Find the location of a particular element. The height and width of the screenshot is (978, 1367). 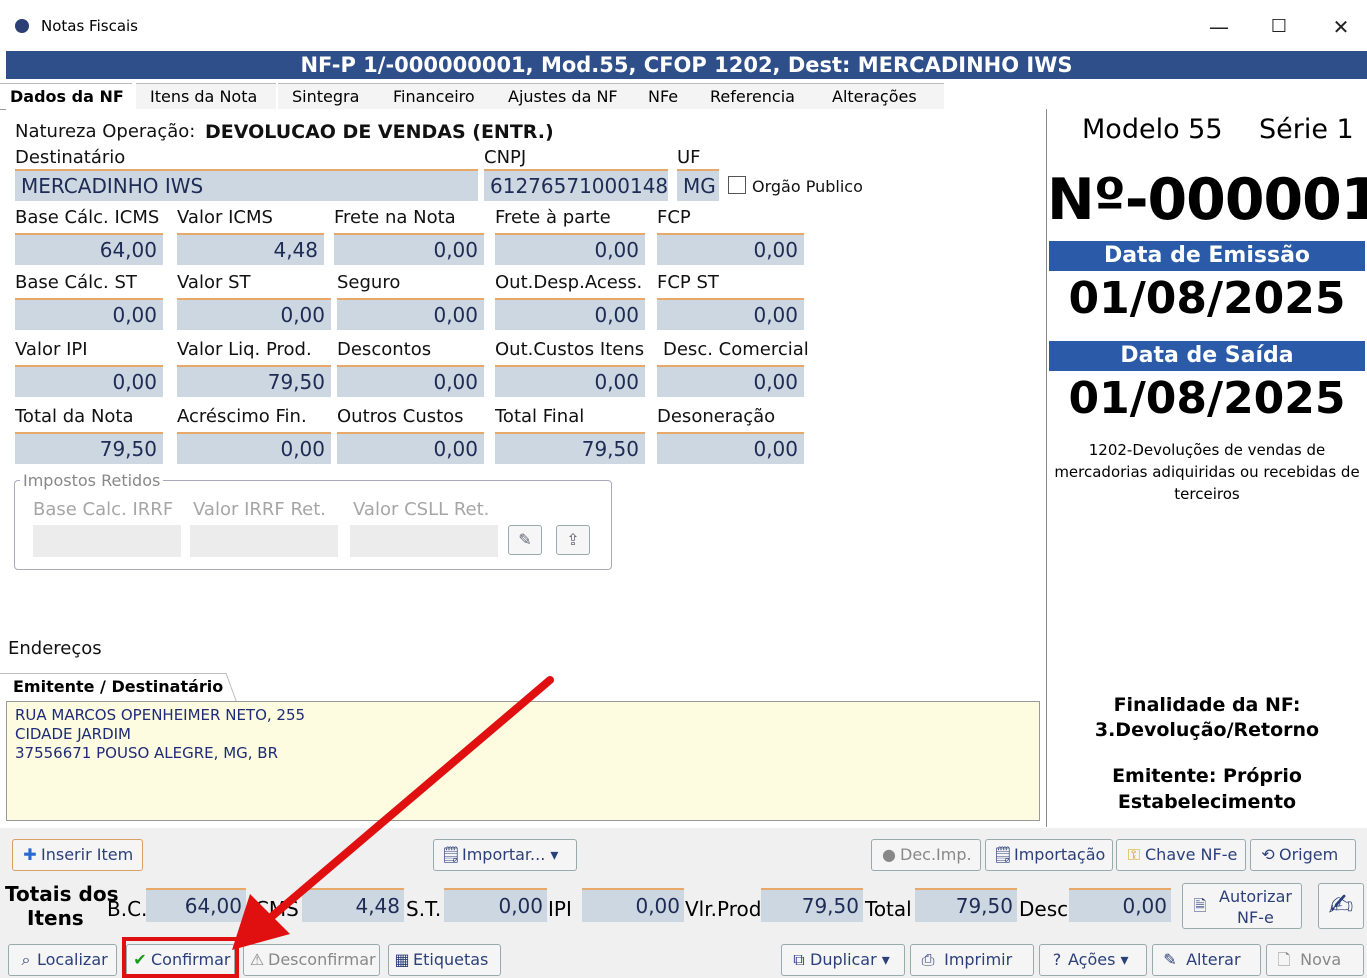

annotation-arrow-icon is located at coordinates (393, 813).